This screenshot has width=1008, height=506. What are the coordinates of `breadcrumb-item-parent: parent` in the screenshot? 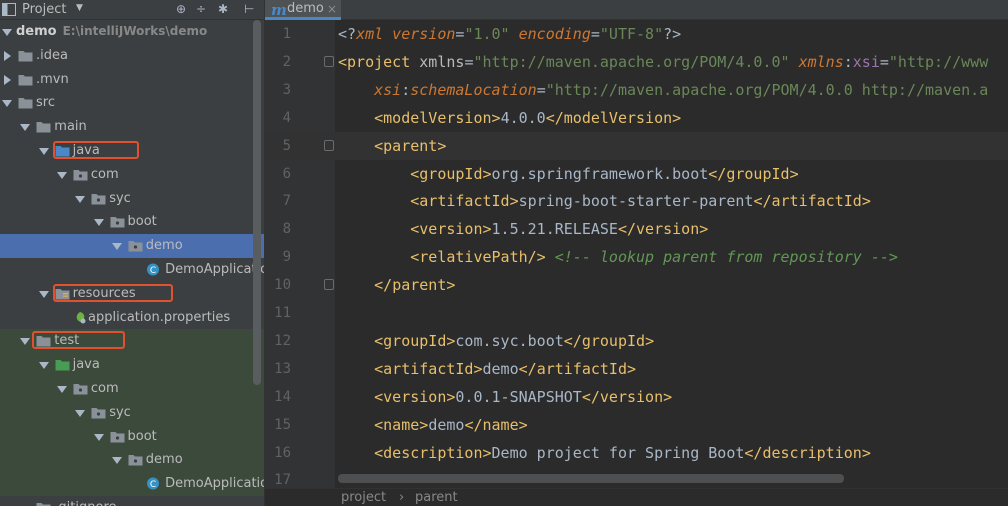 It's located at (436, 497).